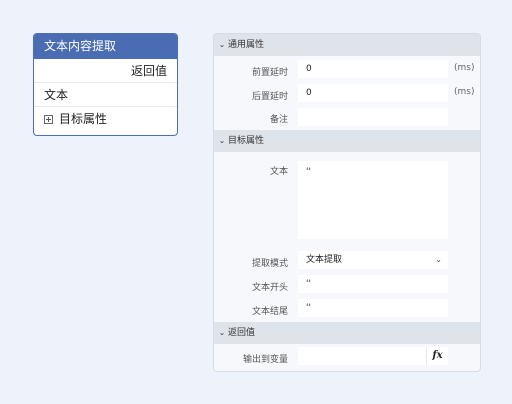  Describe the element at coordinates (278, 172) in the screenshot. I see `text-label: 文本` at that location.